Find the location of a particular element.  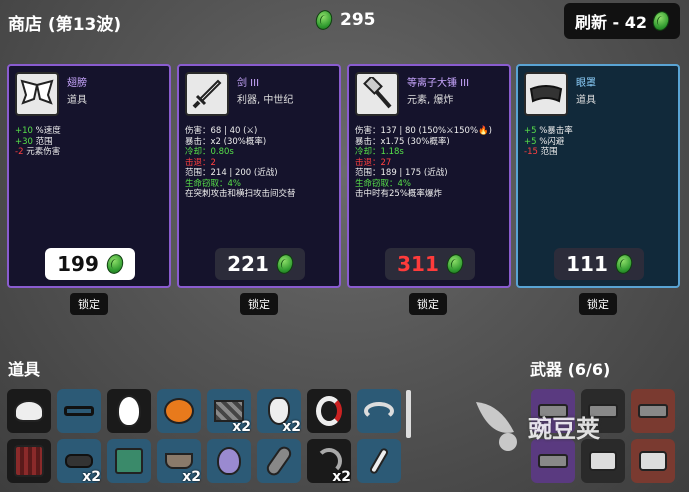

buy-button: 221 is located at coordinates (260, 264).